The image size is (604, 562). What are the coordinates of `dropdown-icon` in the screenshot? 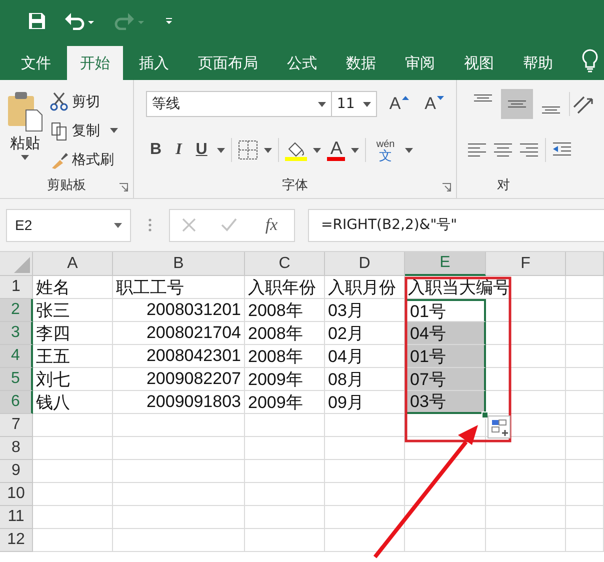 It's located at (169, 21).